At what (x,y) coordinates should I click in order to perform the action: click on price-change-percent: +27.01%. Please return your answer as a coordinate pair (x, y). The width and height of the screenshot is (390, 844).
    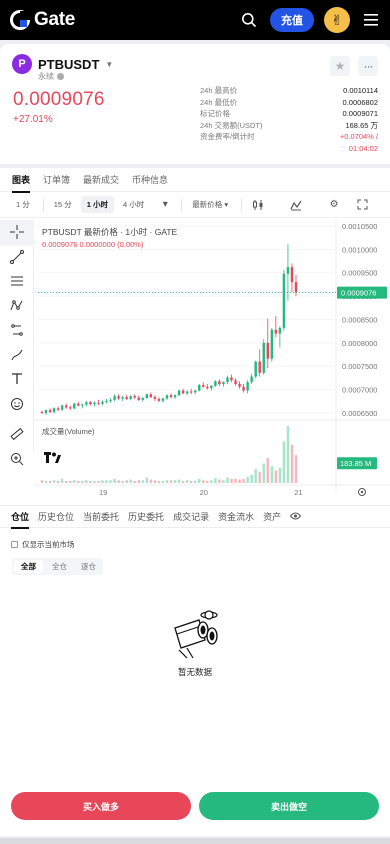
    Looking at the image, I should click on (33, 119).